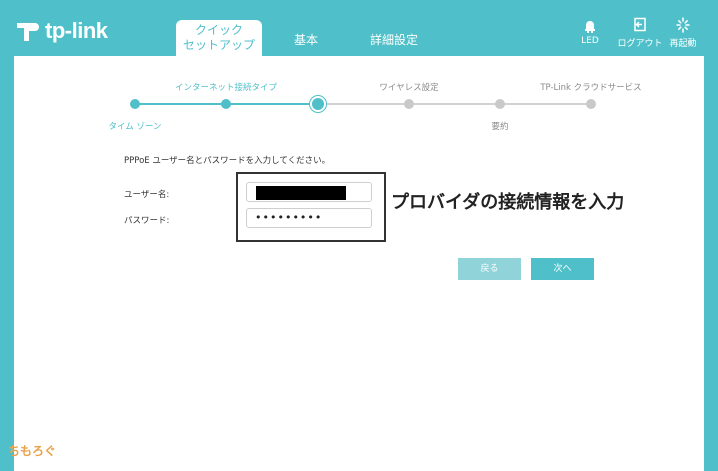 The width and height of the screenshot is (718, 471). I want to click on credential-highlight-frame: •••••••••, so click(311, 207).